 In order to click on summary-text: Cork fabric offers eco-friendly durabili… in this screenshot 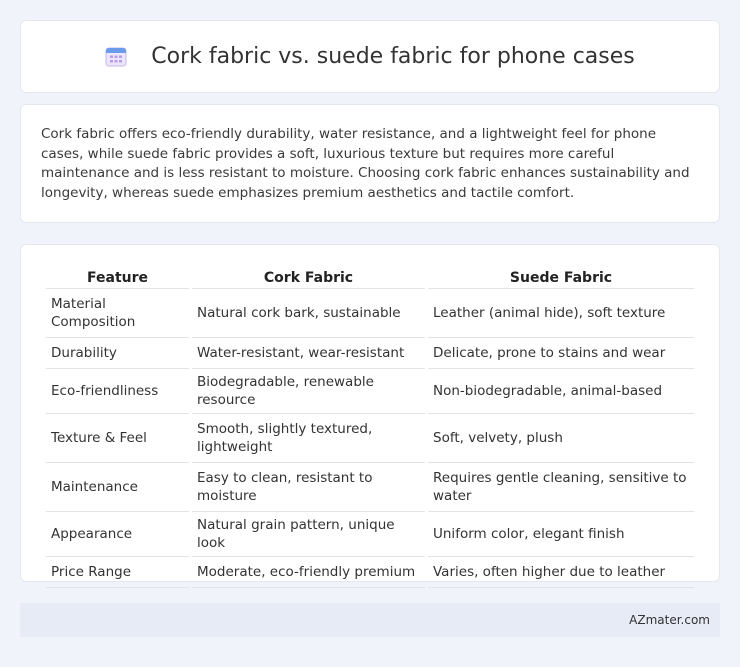, I will do `click(365, 163)`.